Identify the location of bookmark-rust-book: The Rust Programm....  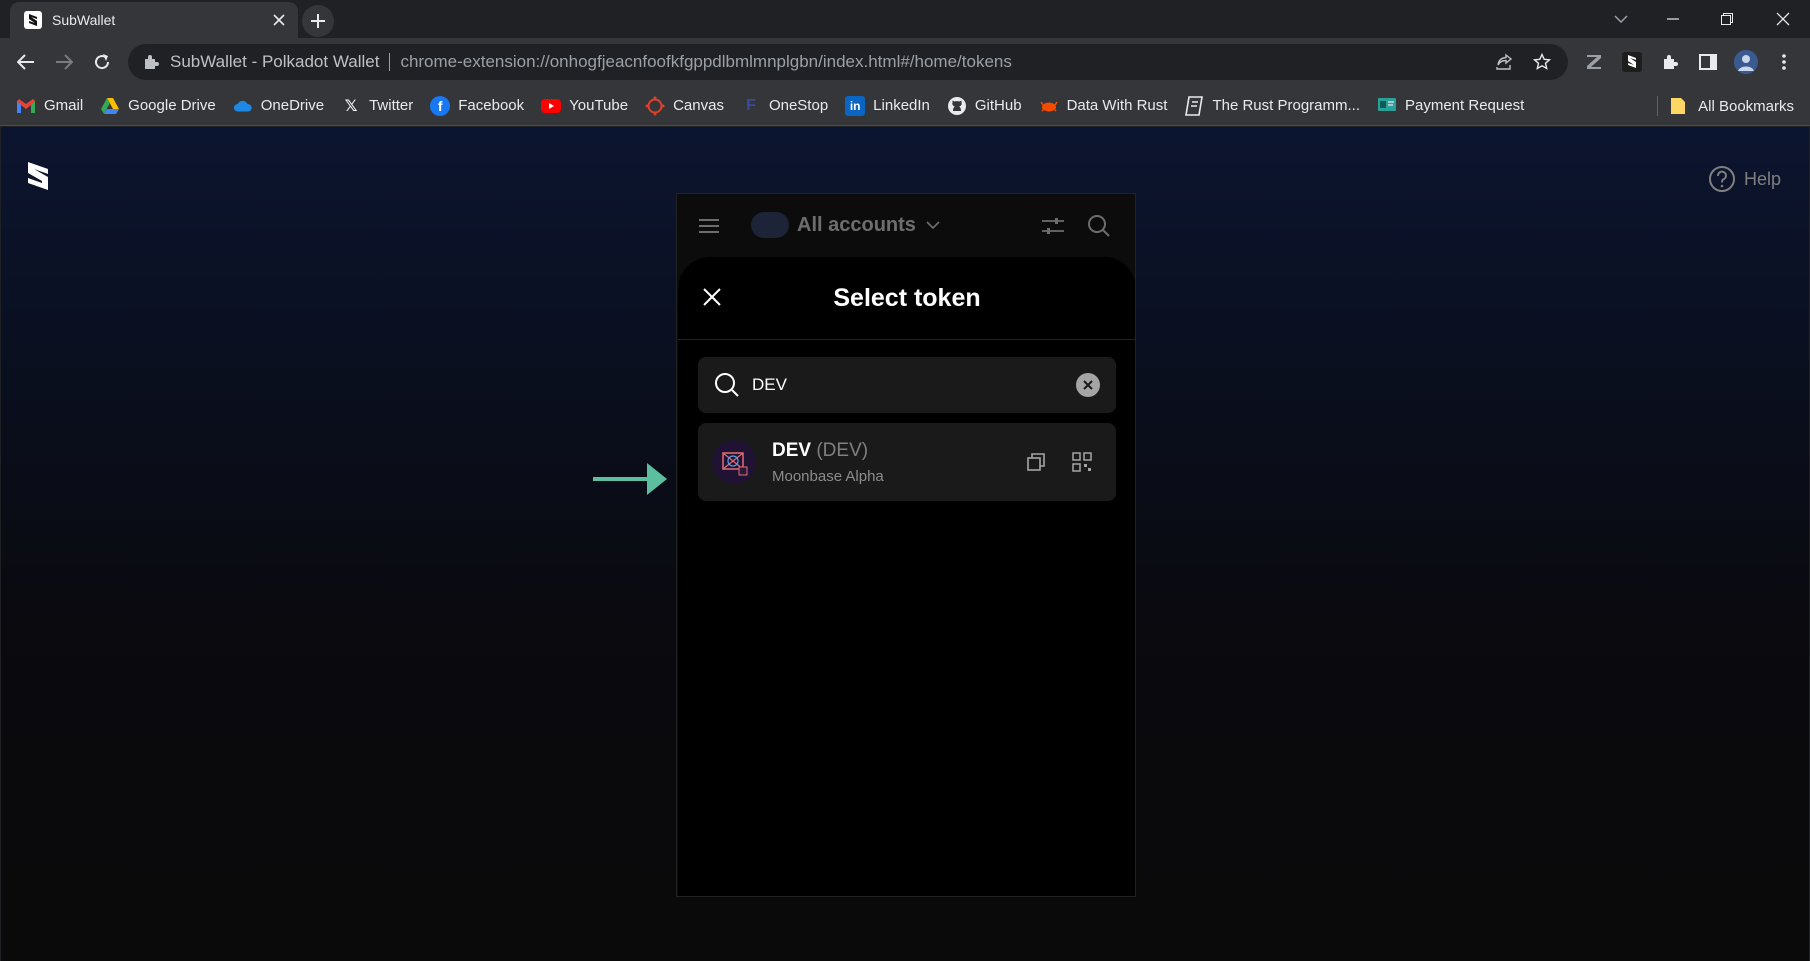
(1272, 106).